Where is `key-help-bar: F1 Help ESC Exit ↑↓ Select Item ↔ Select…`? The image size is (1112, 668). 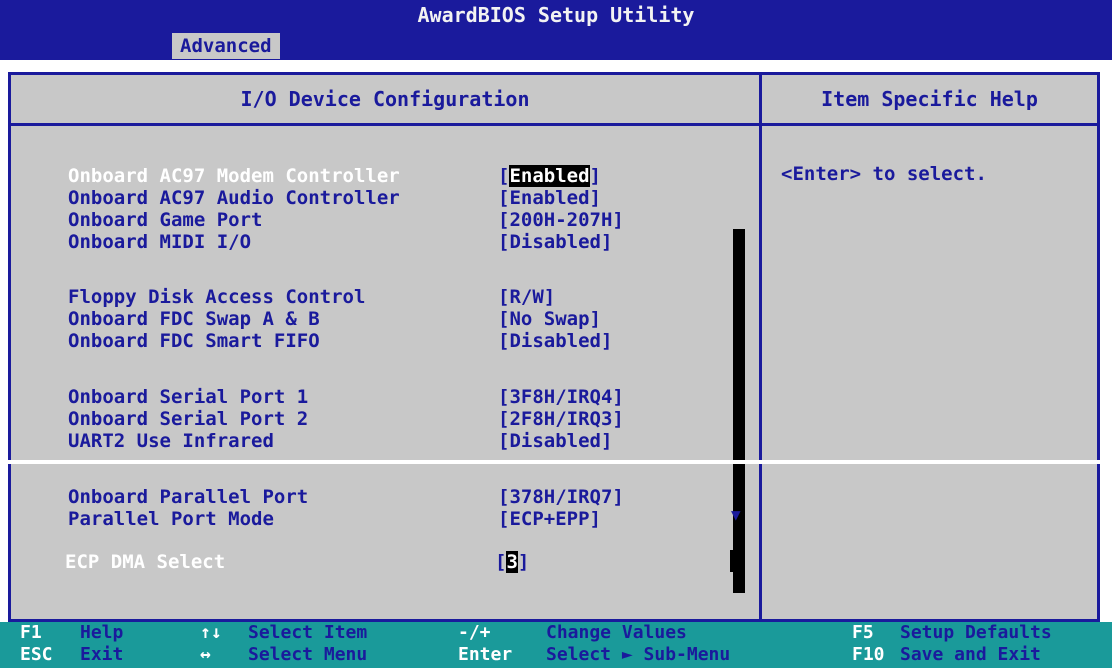 key-help-bar: F1 Help ESC Exit ↑↓ Select Item ↔ Select… is located at coordinates (556, 645).